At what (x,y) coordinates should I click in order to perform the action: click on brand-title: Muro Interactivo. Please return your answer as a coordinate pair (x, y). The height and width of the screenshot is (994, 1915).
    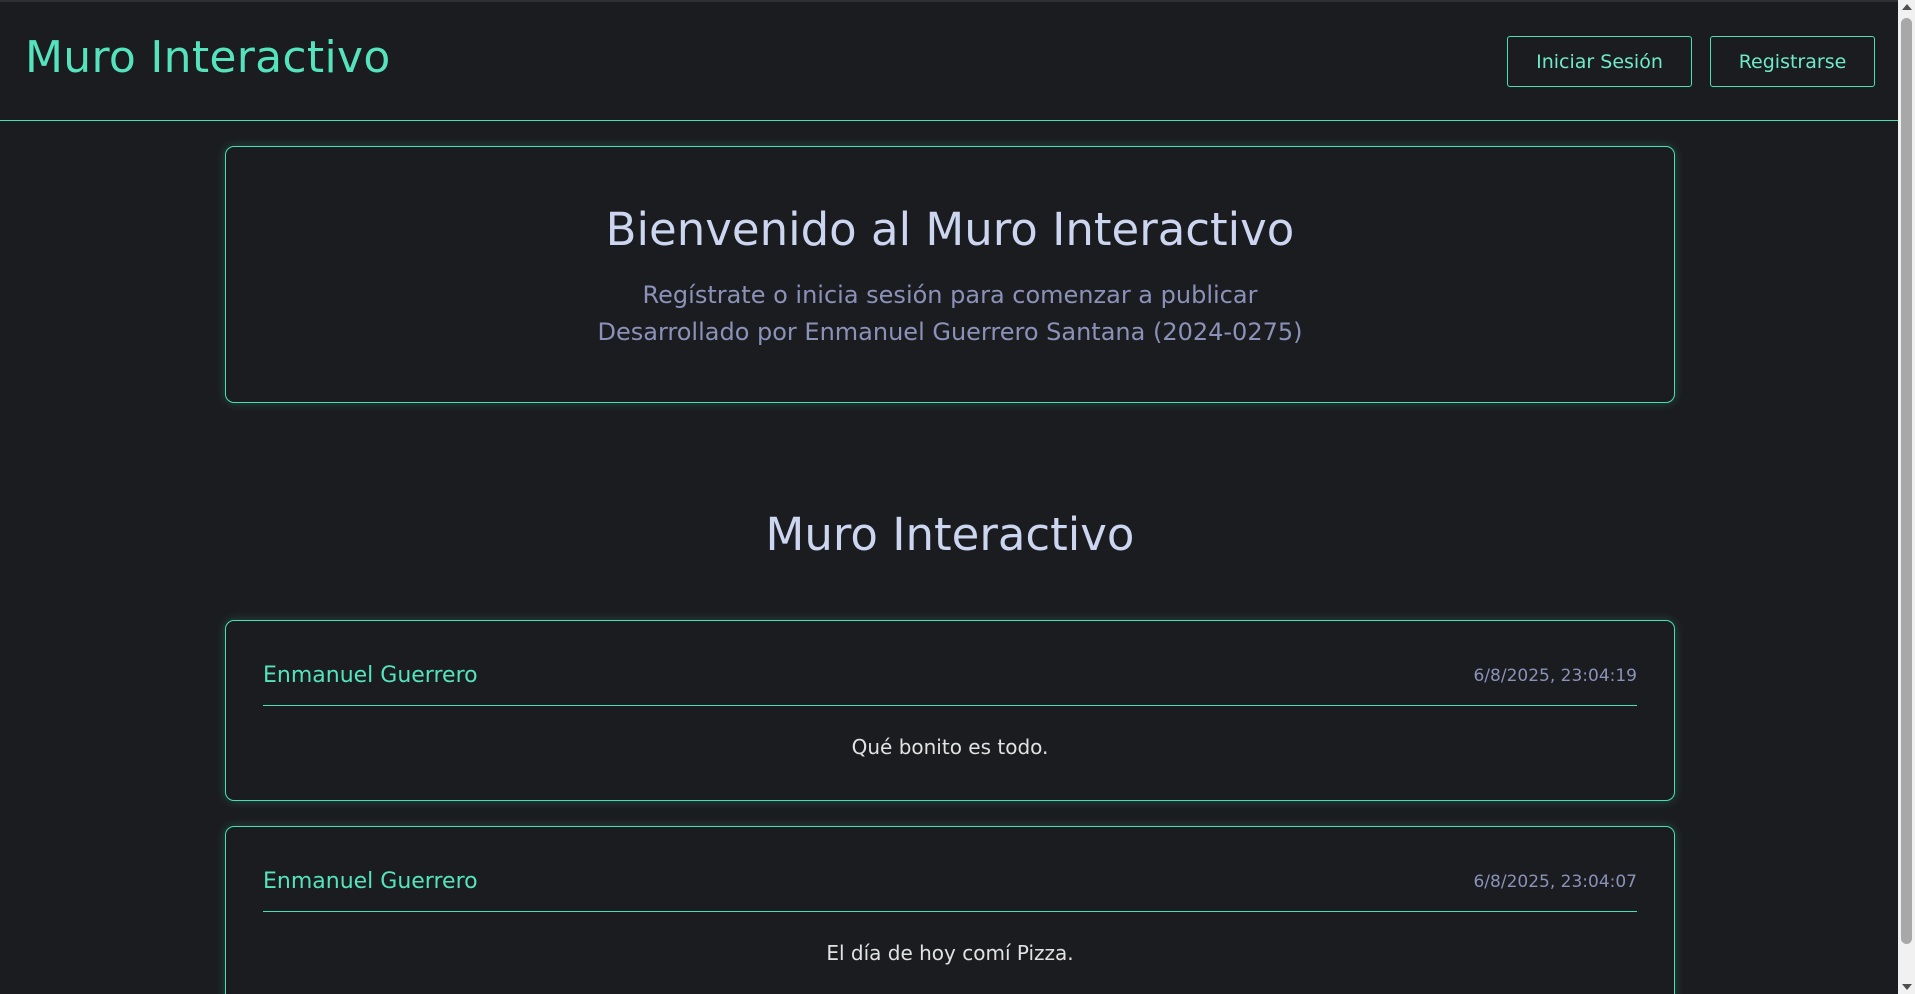
    Looking at the image, I should click on (208, 57).